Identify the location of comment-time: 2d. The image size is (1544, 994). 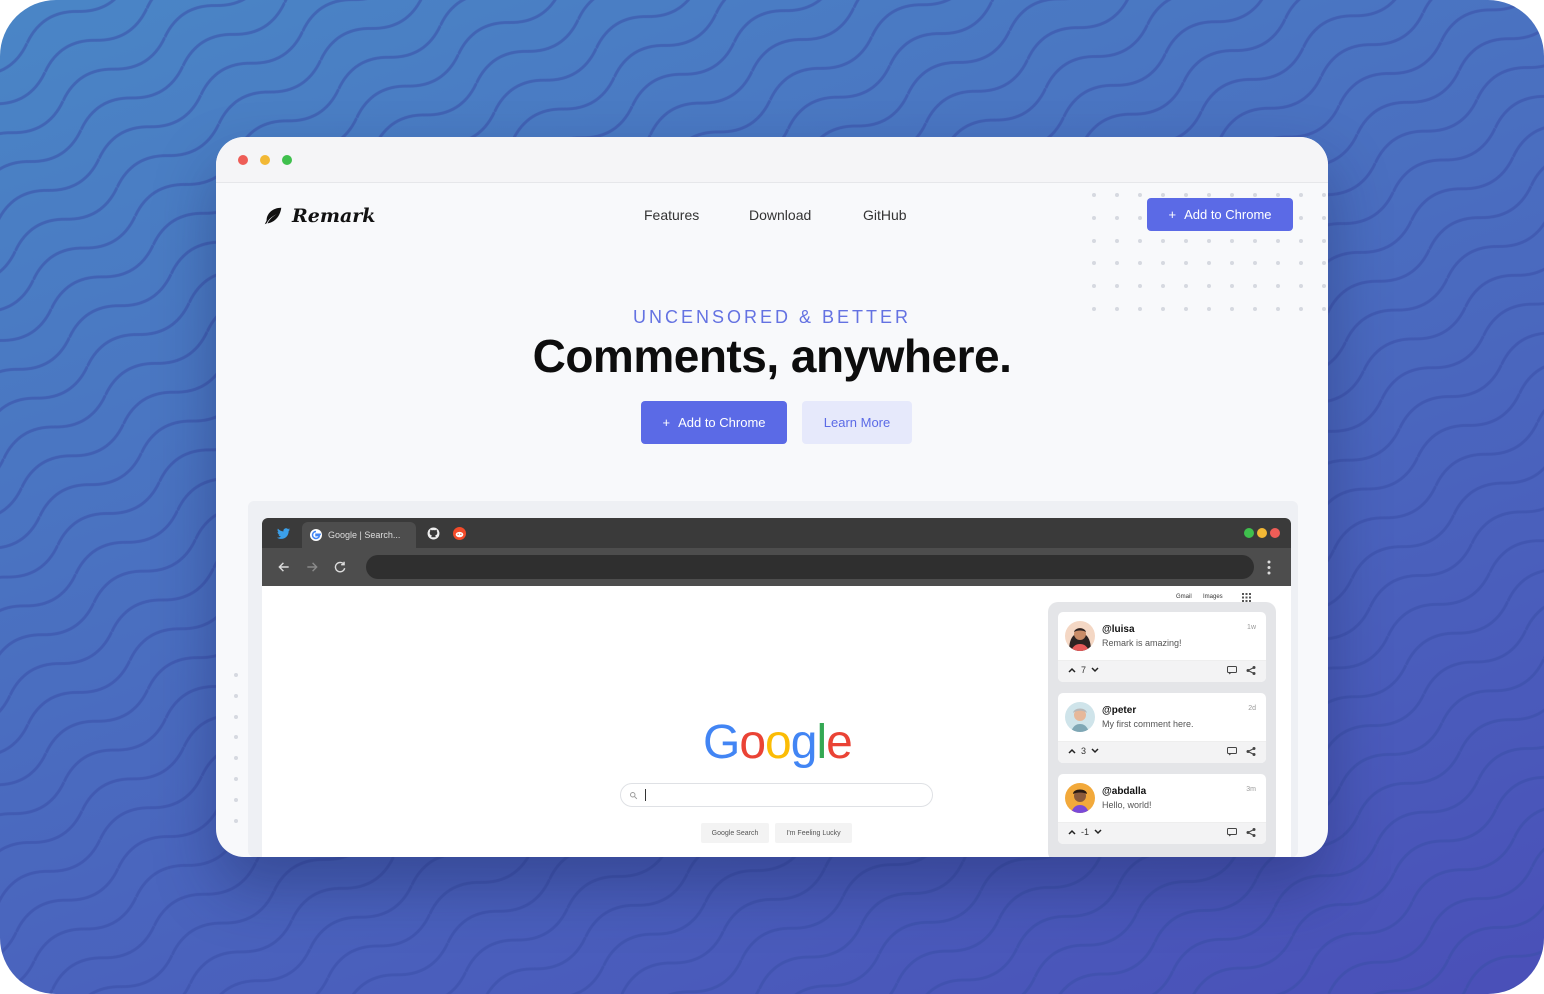
(1252, 708).